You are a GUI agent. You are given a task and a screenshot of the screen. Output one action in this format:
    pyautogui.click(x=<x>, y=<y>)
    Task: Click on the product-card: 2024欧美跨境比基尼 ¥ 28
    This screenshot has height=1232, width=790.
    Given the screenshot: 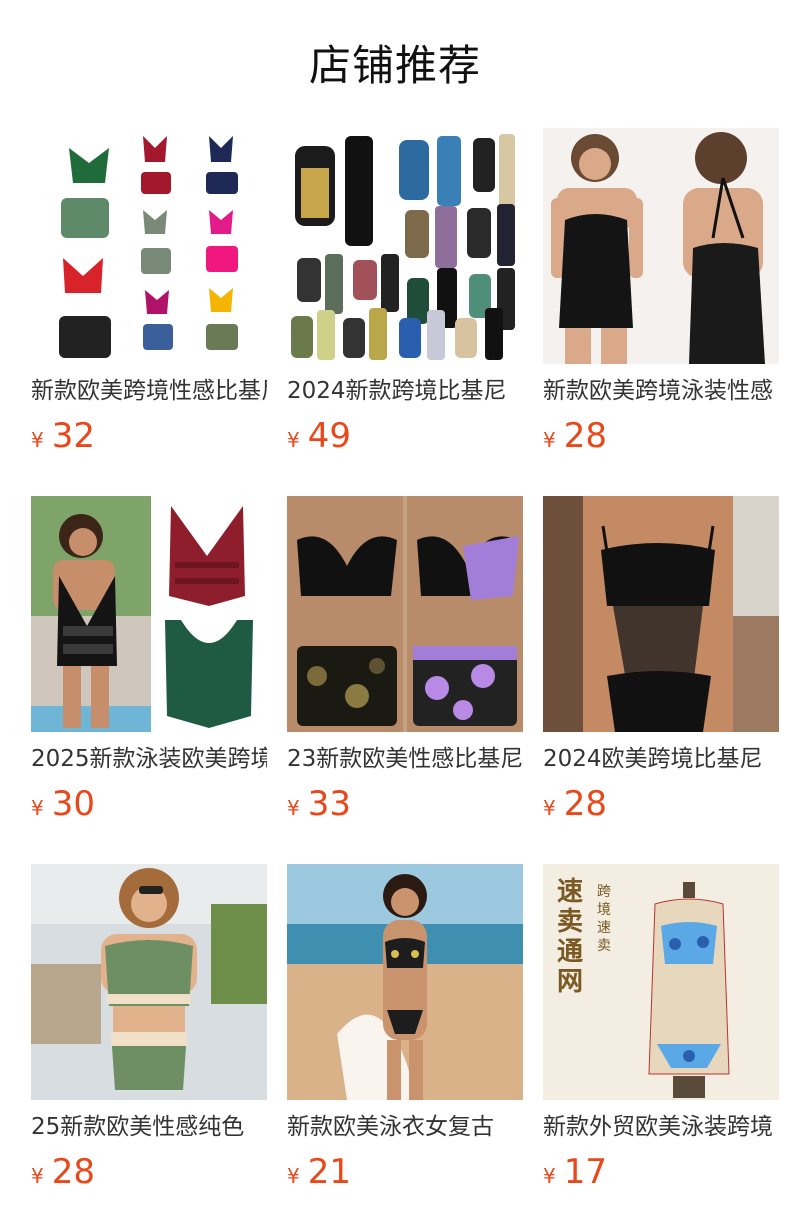 What is the action you would take?
    pyautogui.click(x=661, y=680)
    